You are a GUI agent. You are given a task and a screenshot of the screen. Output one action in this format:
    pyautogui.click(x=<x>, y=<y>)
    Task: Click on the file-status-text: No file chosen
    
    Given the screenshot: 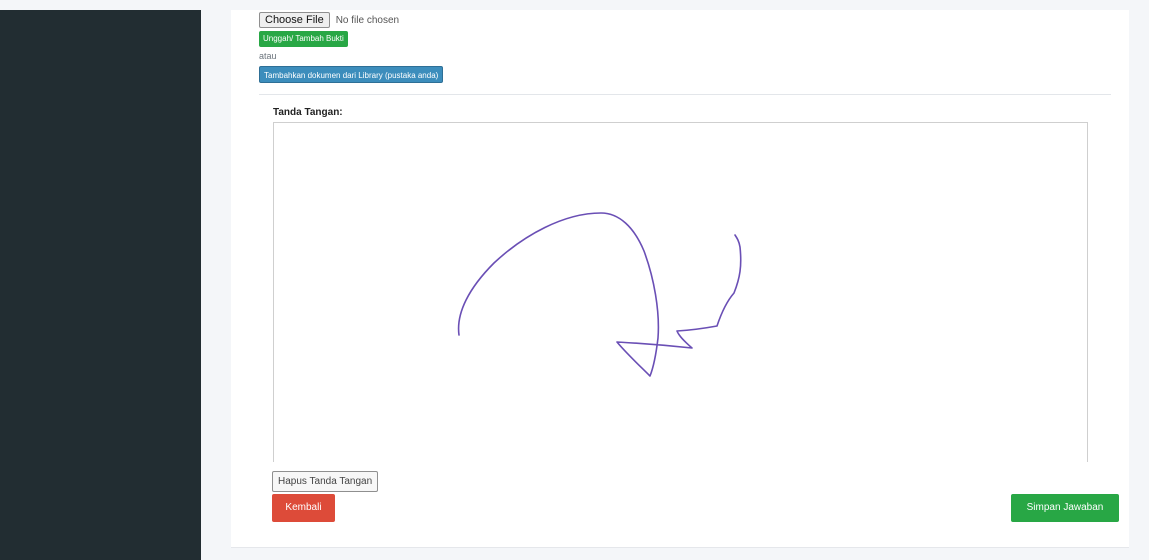 What is the action you would take?
    pyautogui.click(x=367, y=20)
    